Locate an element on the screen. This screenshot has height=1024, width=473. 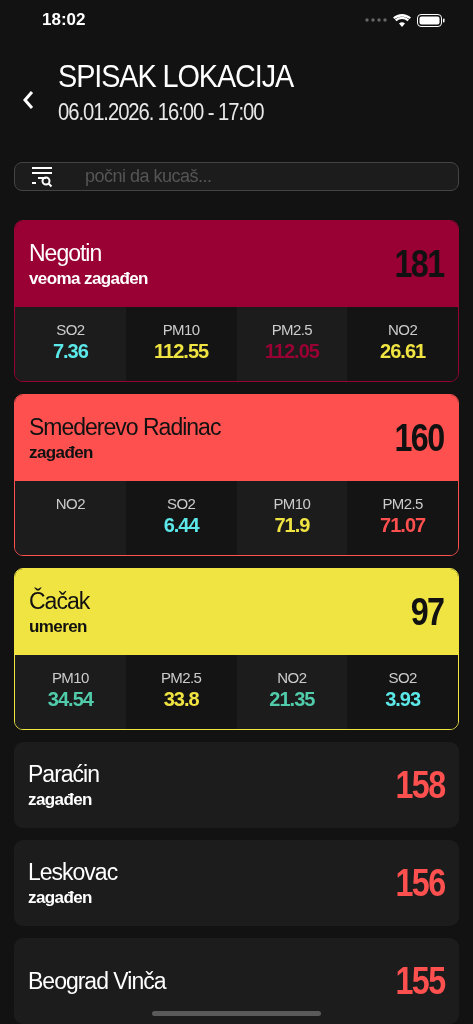
metric-value: 7.36 is located at coordinates (70, 351).